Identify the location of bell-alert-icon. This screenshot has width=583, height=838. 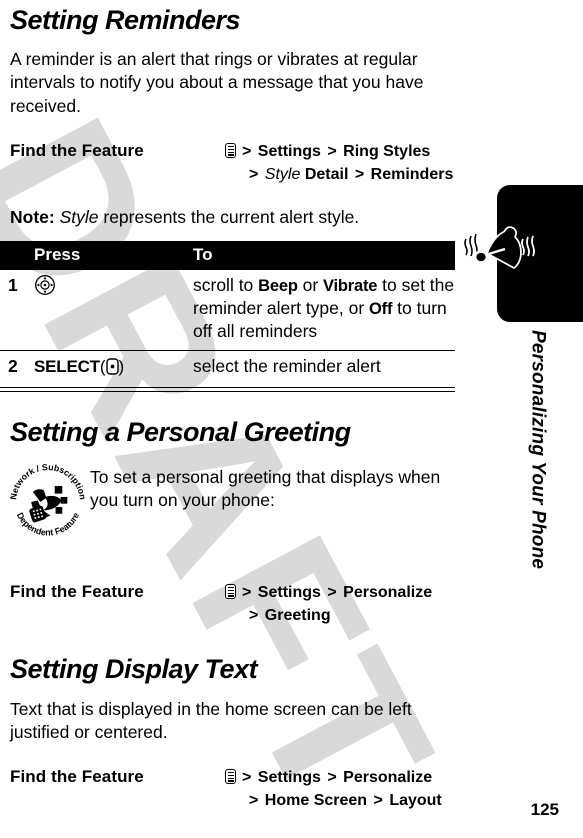
(499, 253).